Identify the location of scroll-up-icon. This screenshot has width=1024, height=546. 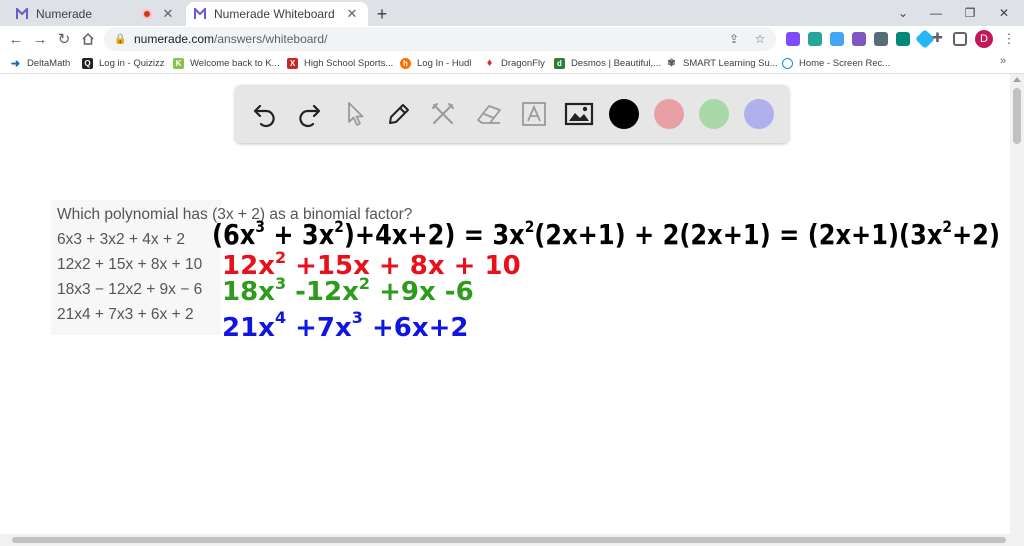
(1017, 79).